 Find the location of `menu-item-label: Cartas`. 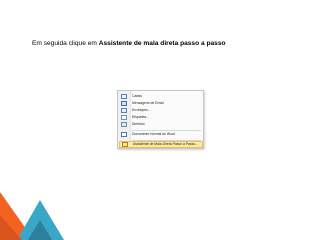

menu-item-label: Cartas is located at coordinates (137, 96).